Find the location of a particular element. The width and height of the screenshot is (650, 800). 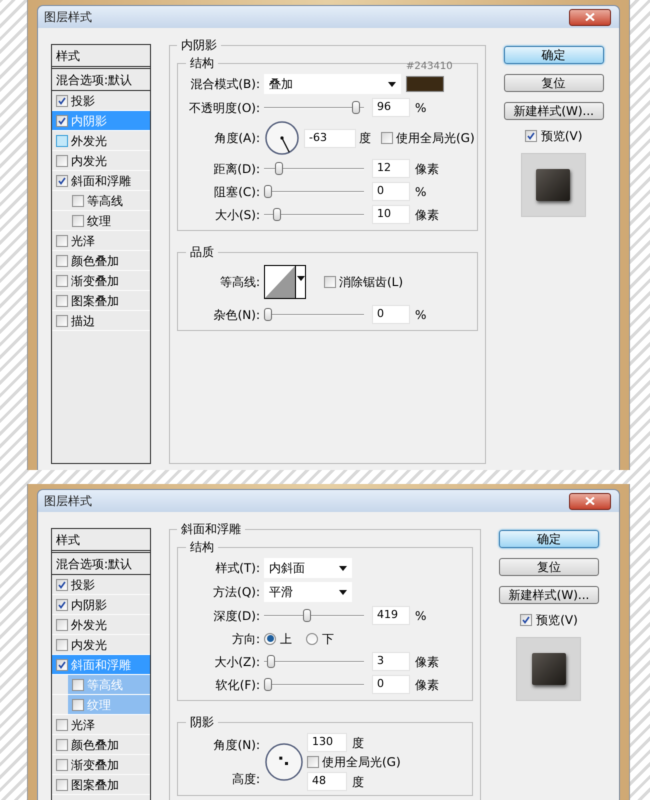

value-field: 96 is located at coordinates (391, 107).